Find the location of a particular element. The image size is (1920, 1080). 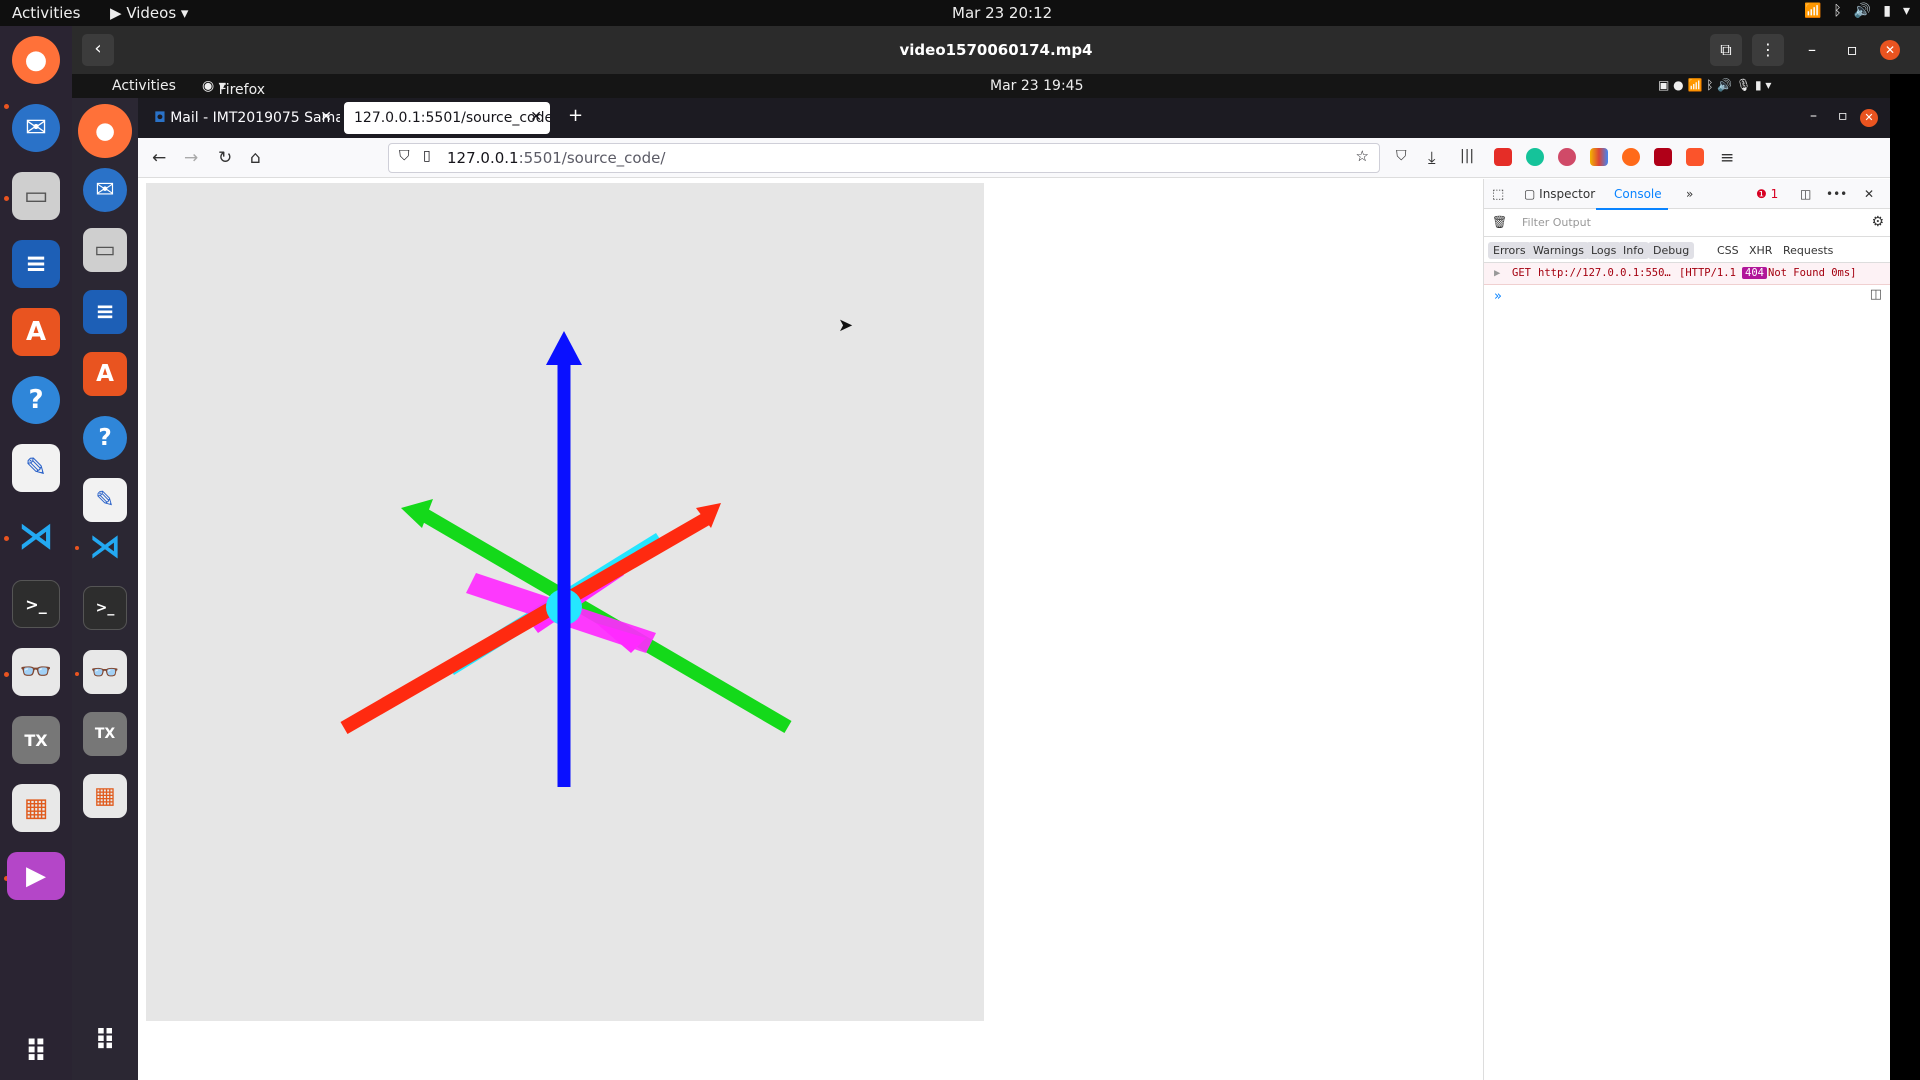

recorded-activities: Activities is located at coordinates (144, 86).